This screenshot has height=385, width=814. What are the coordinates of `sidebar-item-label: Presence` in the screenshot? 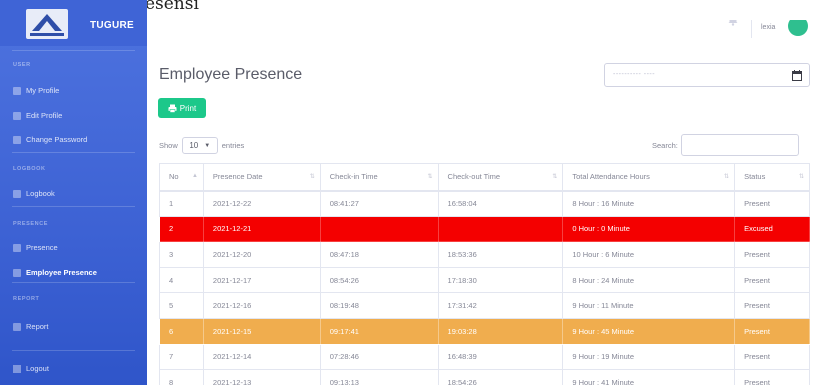 It's located at (42, 247).